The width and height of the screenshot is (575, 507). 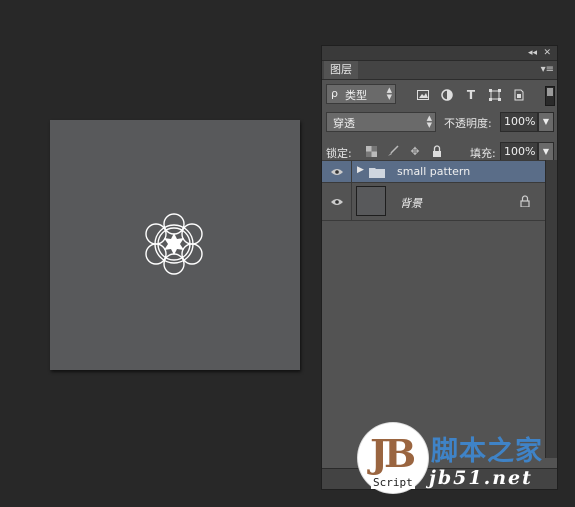 I want to click on layer-list-scrollbar, so click(x=551, y=309).